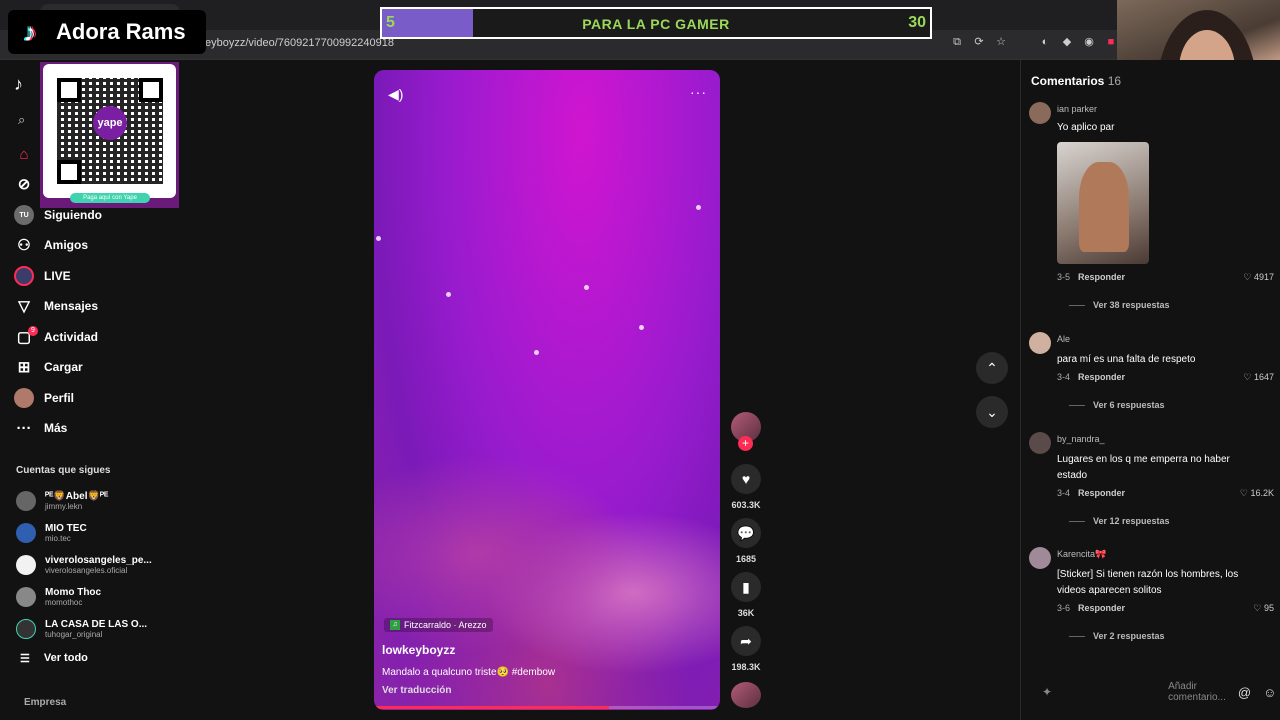  Describe the element at coordinates (48, 367) in the screenshot. I see `sidebar-item-upload: ⊞ Cargar` at that location.